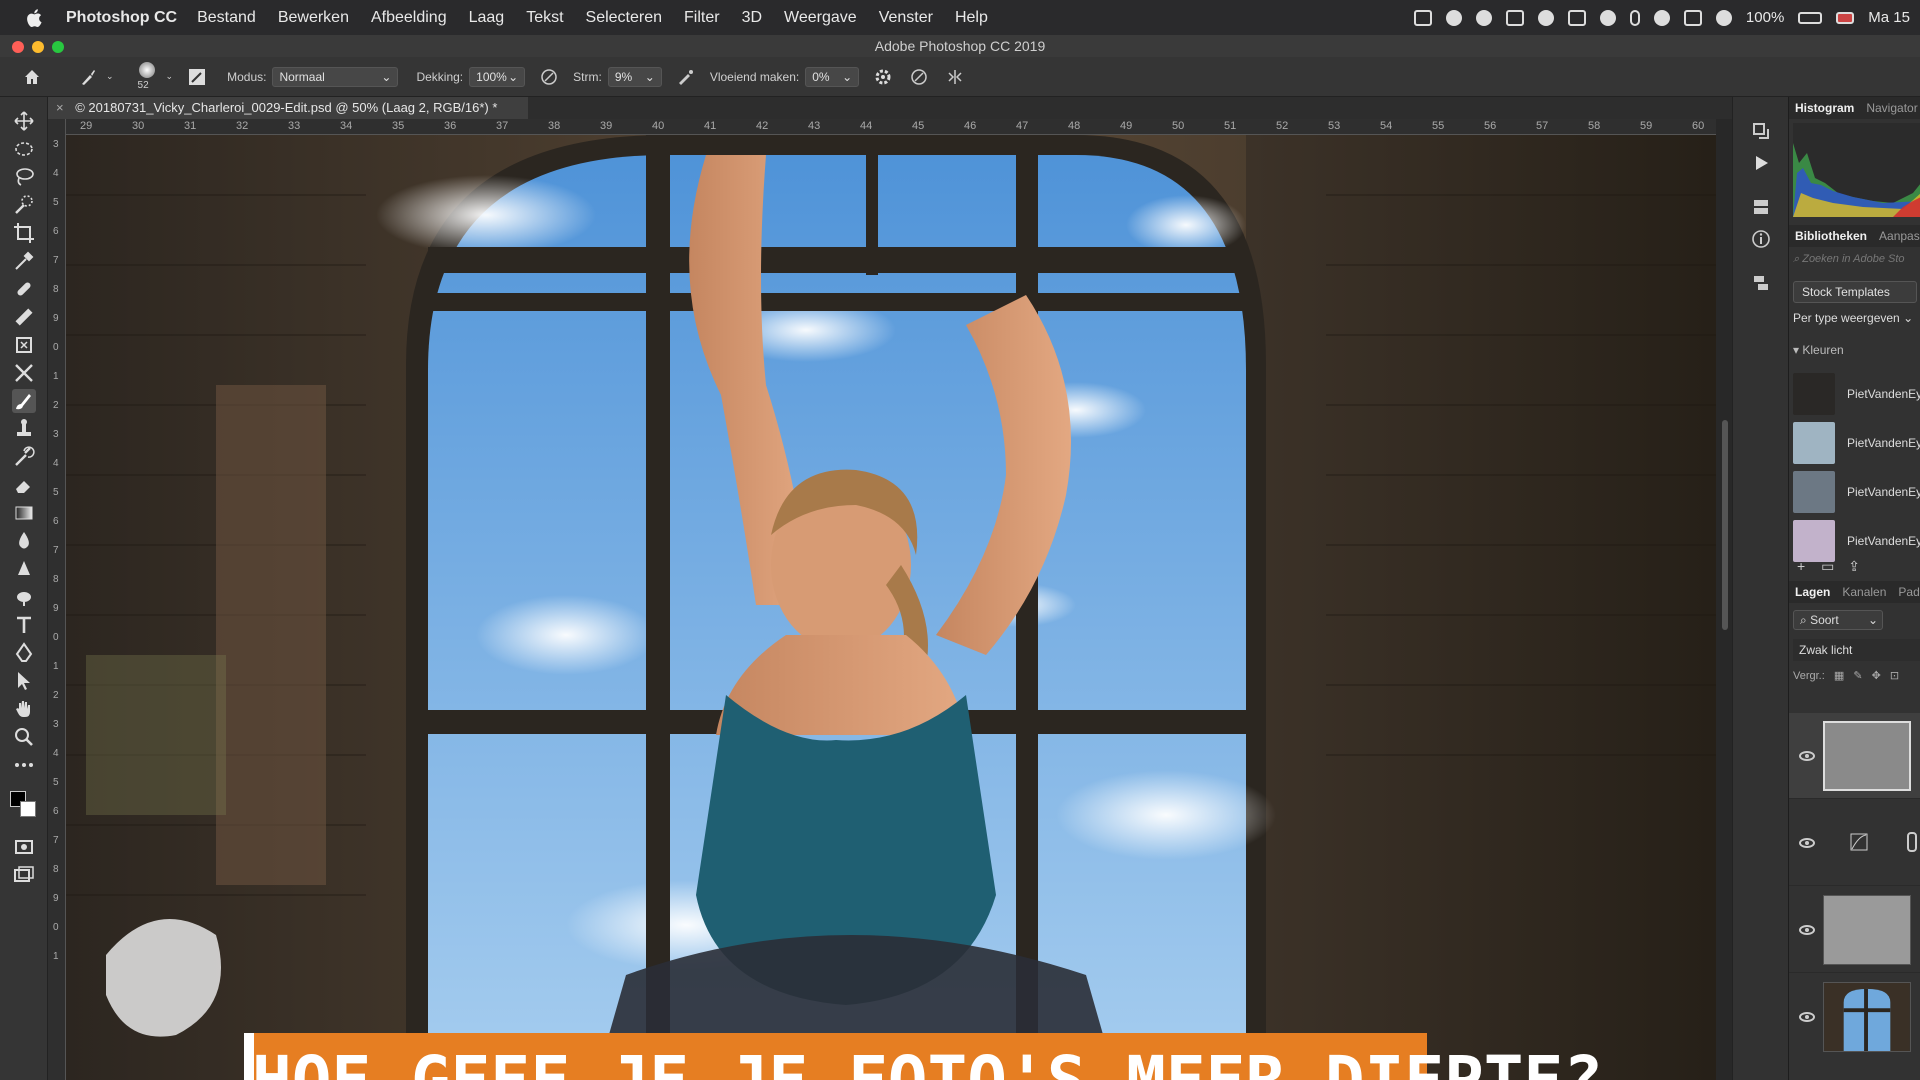 The height and width of the screenshot is (1080, 1920). I want to click on bluetooth-icon, so click(1634, 17).